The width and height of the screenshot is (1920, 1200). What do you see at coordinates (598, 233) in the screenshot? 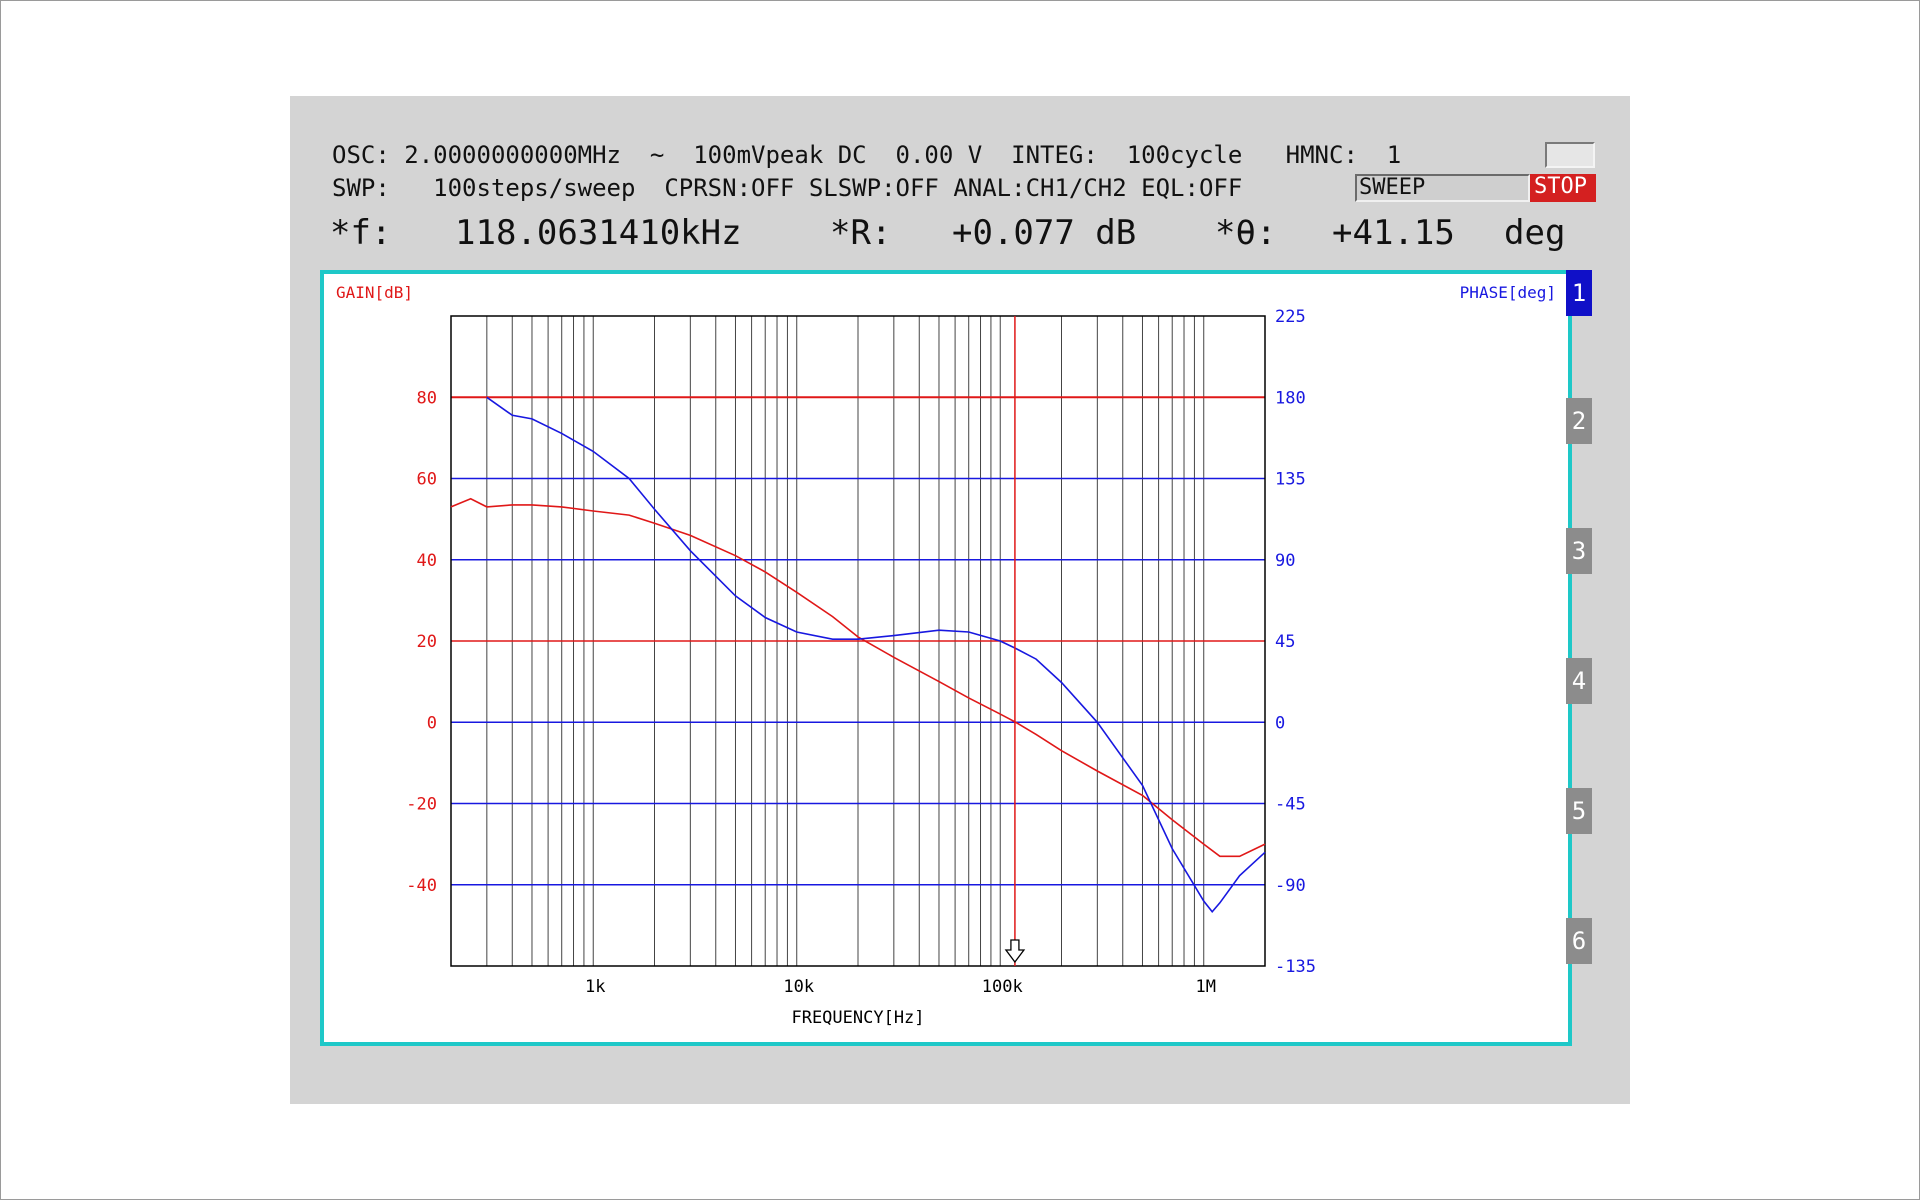
I see `readout-freq-value: 118.0631410kHz` at bounding box center [598, 233].